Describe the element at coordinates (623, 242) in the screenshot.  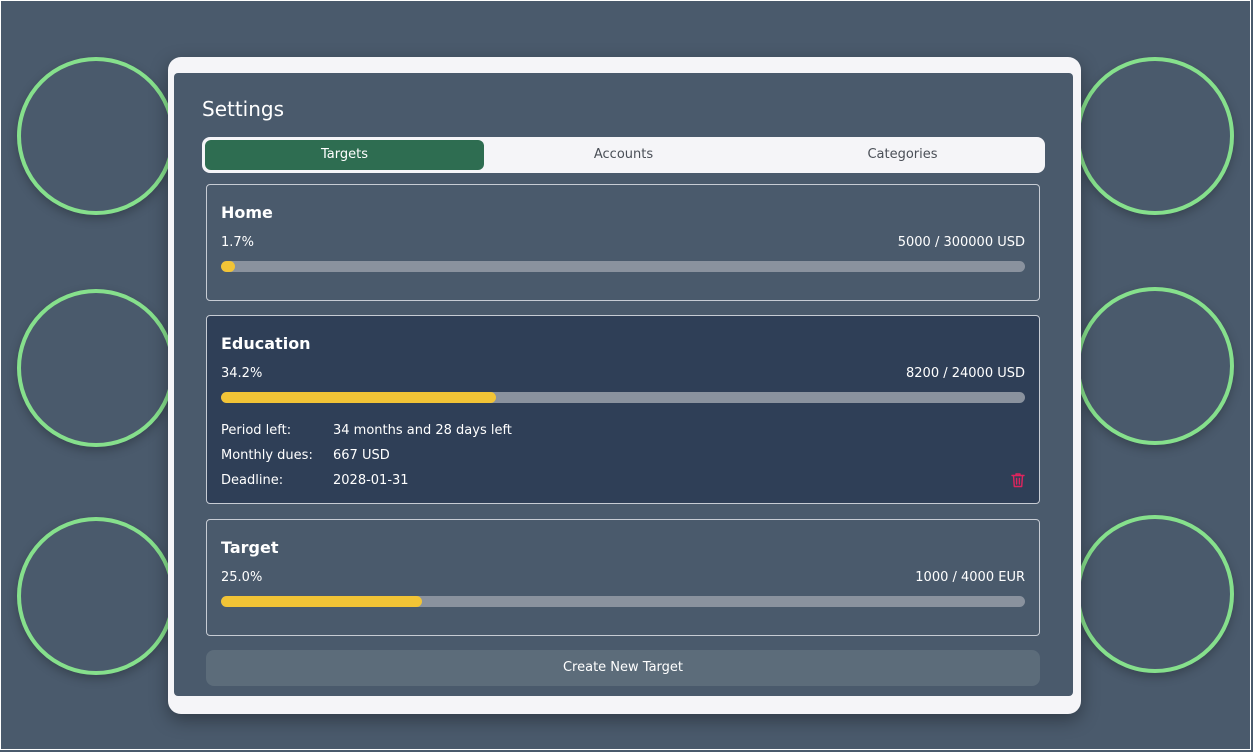
I see `target-card-home: Home 1.7% 5000 / 300000 USD` at that location.